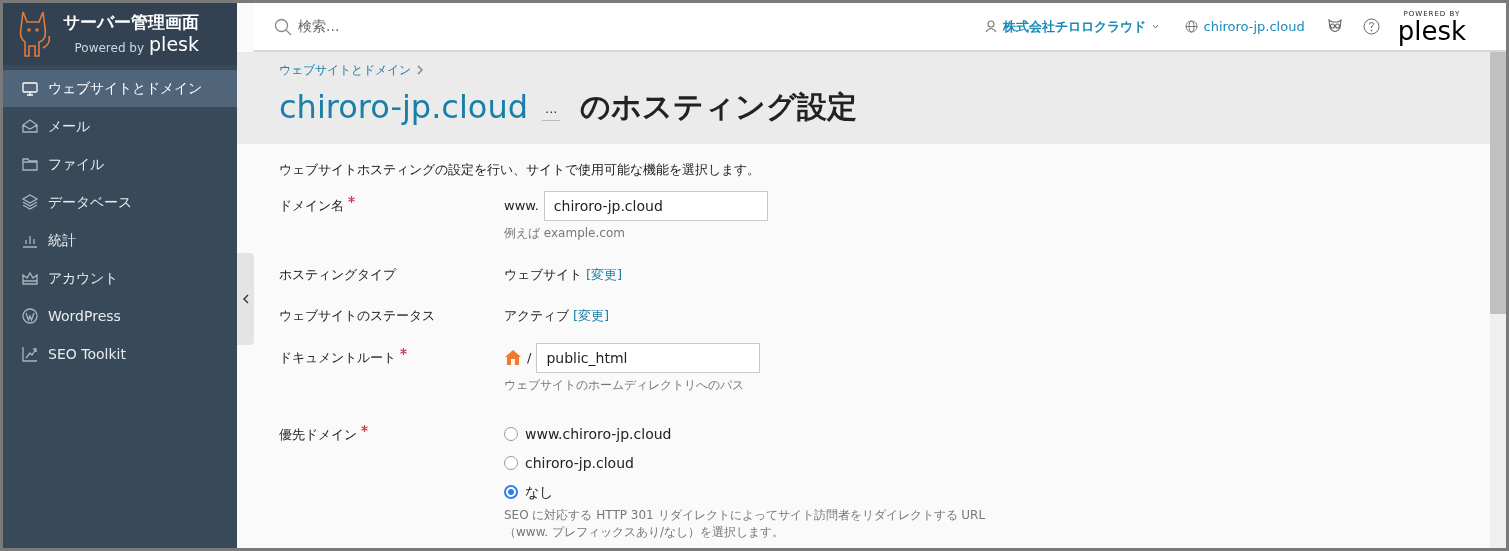 Image resolution: width=1509 pixels, height=551 pixels. What do you see at coordinates (283, 26) in the screenshot?
I see `search-icon` at bounding box center [283, 26].